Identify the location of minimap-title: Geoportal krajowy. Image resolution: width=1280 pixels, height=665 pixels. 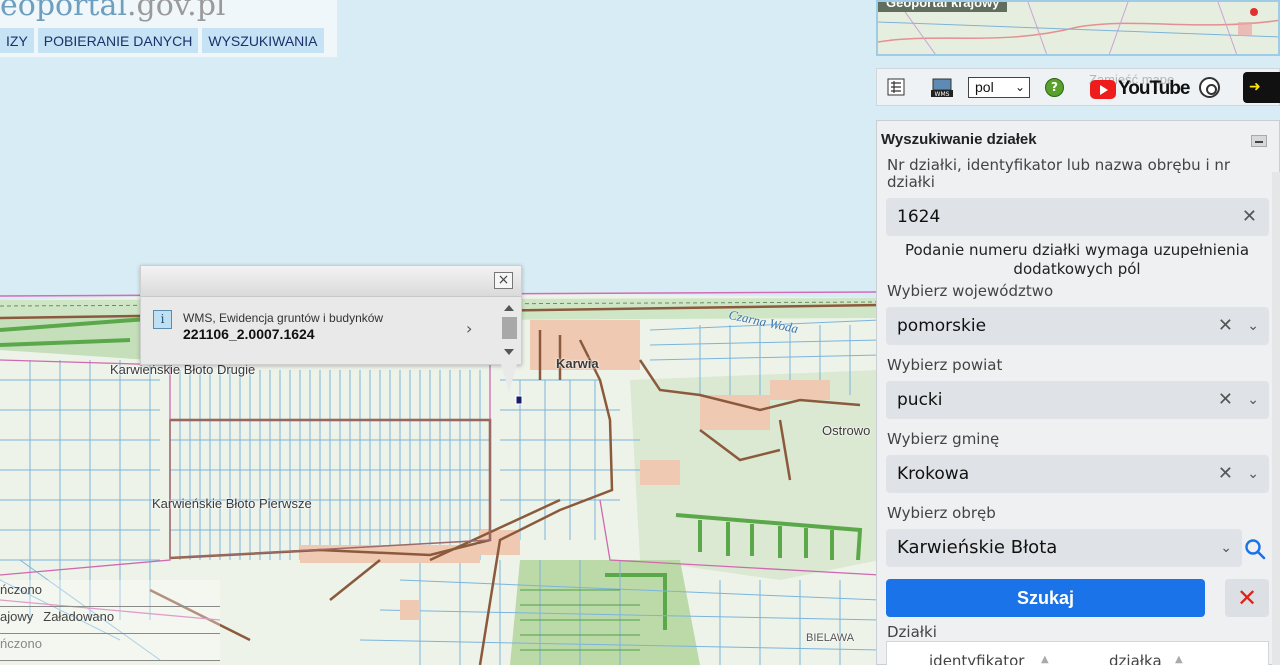
(943, 7).